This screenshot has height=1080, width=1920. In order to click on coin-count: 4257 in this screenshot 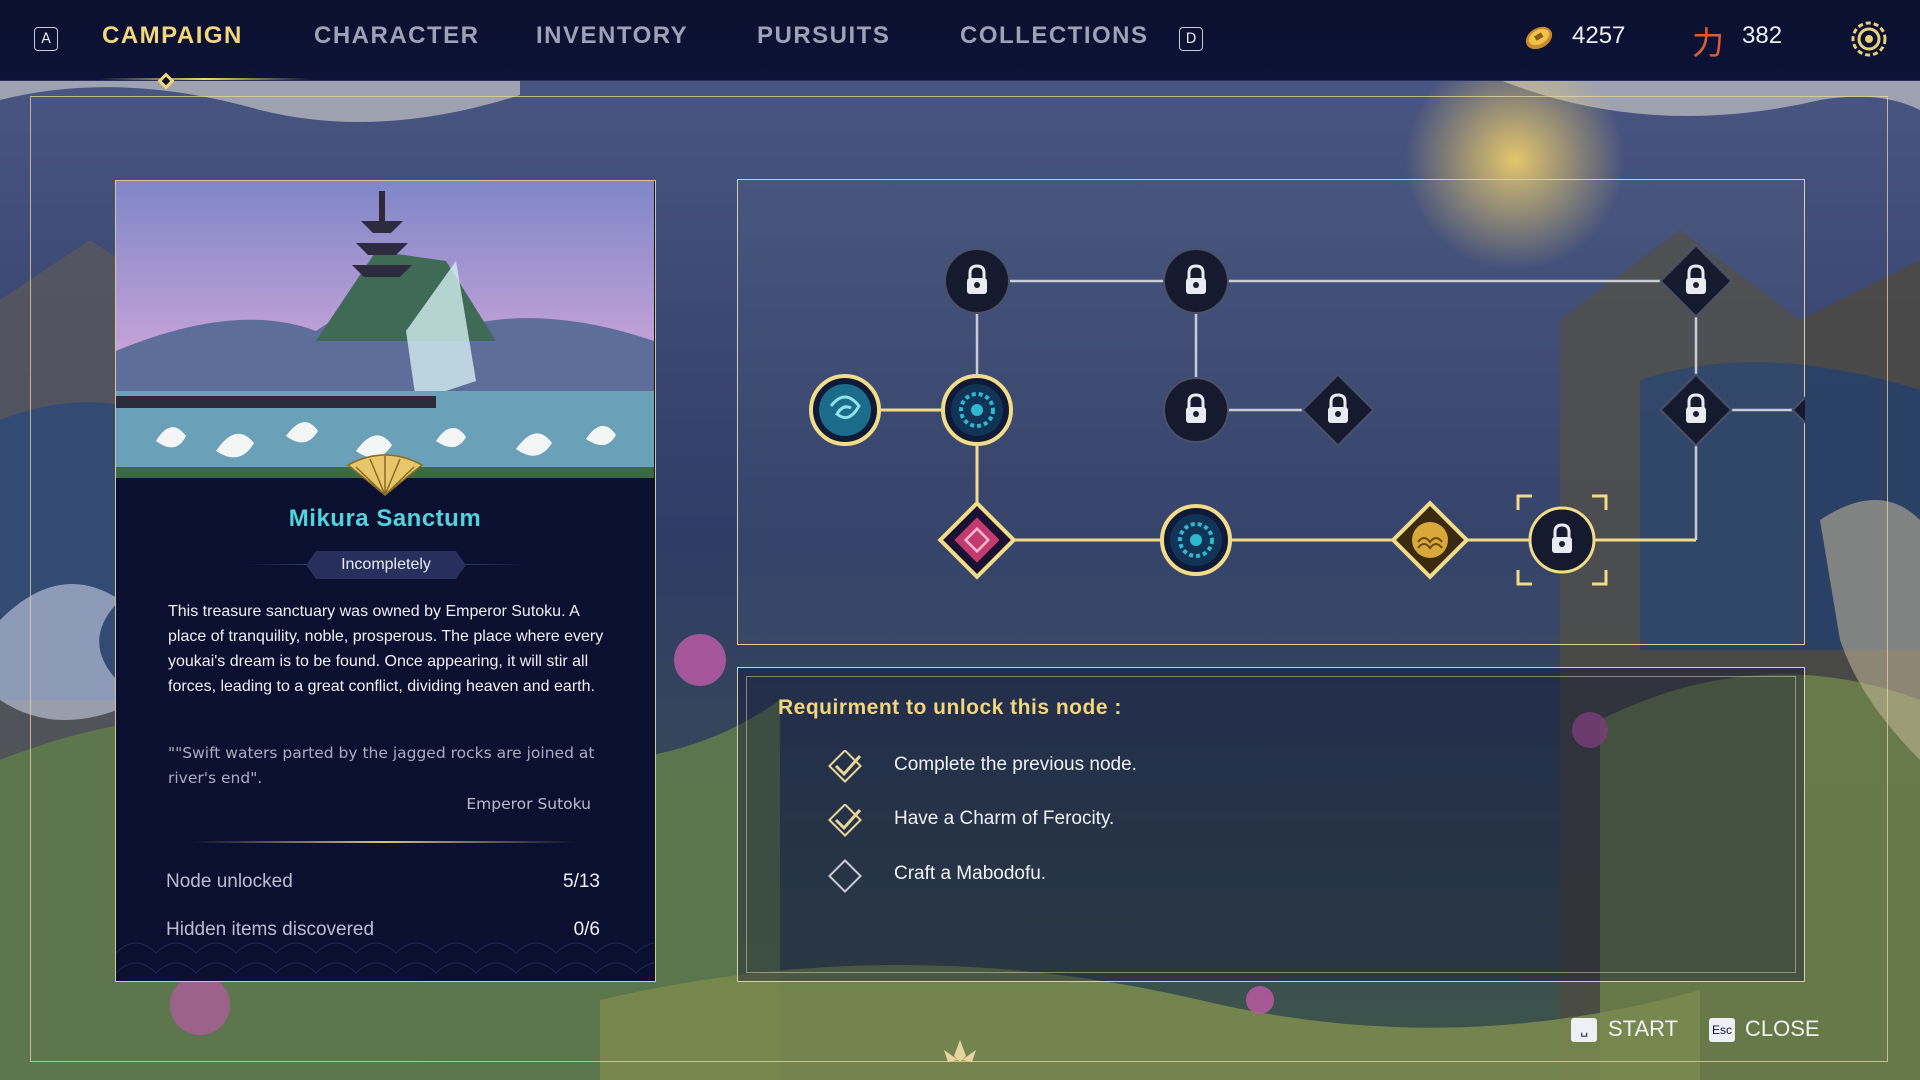, I will do `click(1599, 35)`.